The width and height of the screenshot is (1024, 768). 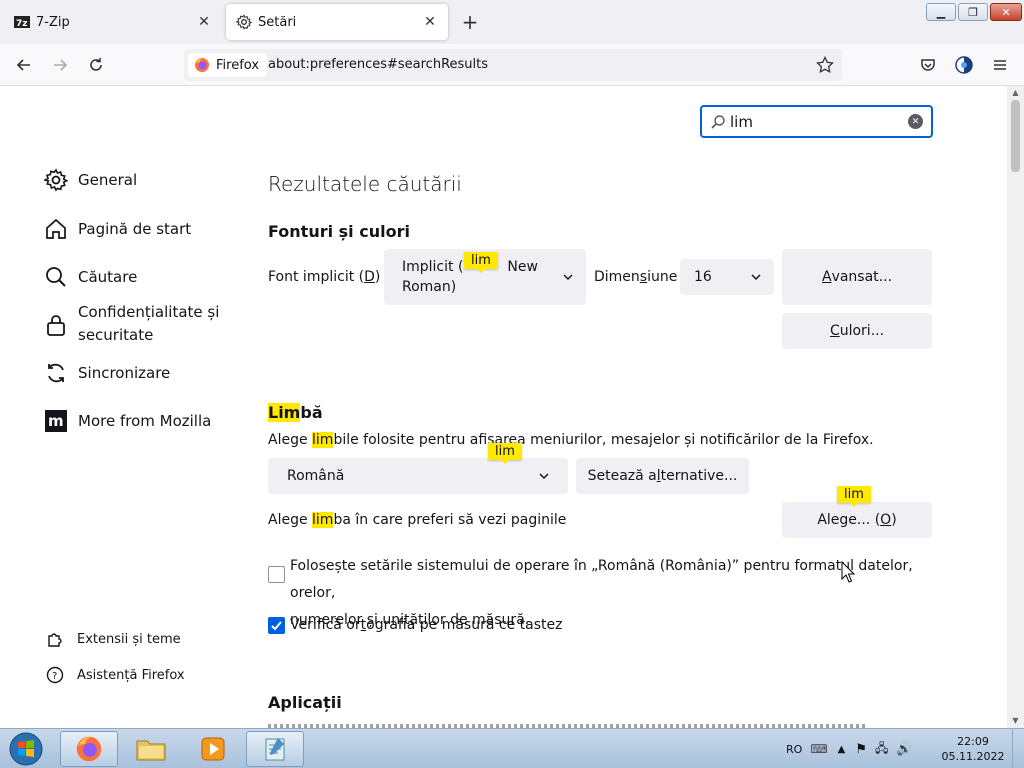 What do you see at coordinates (848, 572) in the screenshot?
I see `mouse-cursor-icon` at bounding box center [848, 572].